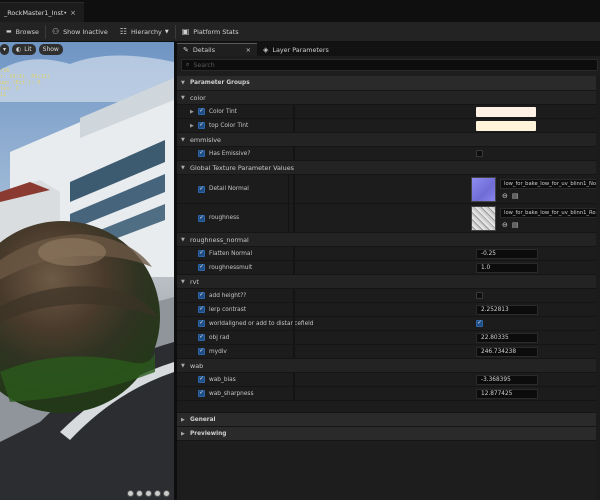  I want to click on property-label: top Color Tint, so click(229, 125).